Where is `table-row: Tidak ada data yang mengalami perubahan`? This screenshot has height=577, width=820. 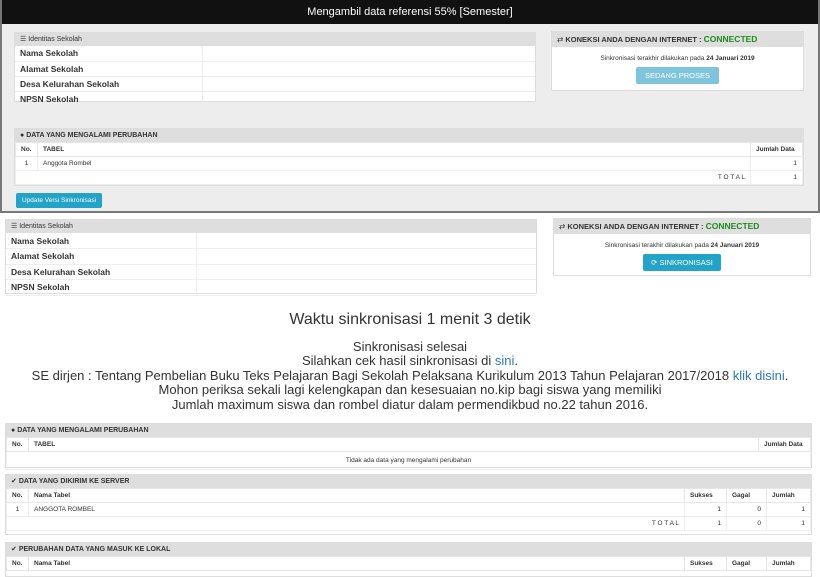
table-row: Tidak ada data yang mengalami perubahan is located at coordinates (408, 460).